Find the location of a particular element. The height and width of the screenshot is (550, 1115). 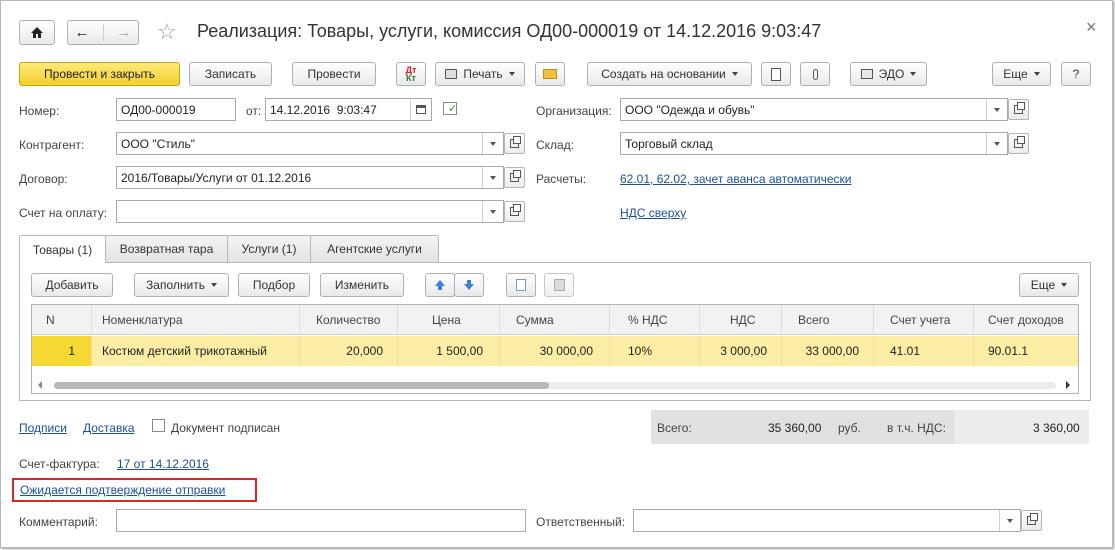

date-label: от: is located at coordinates (254, 111).